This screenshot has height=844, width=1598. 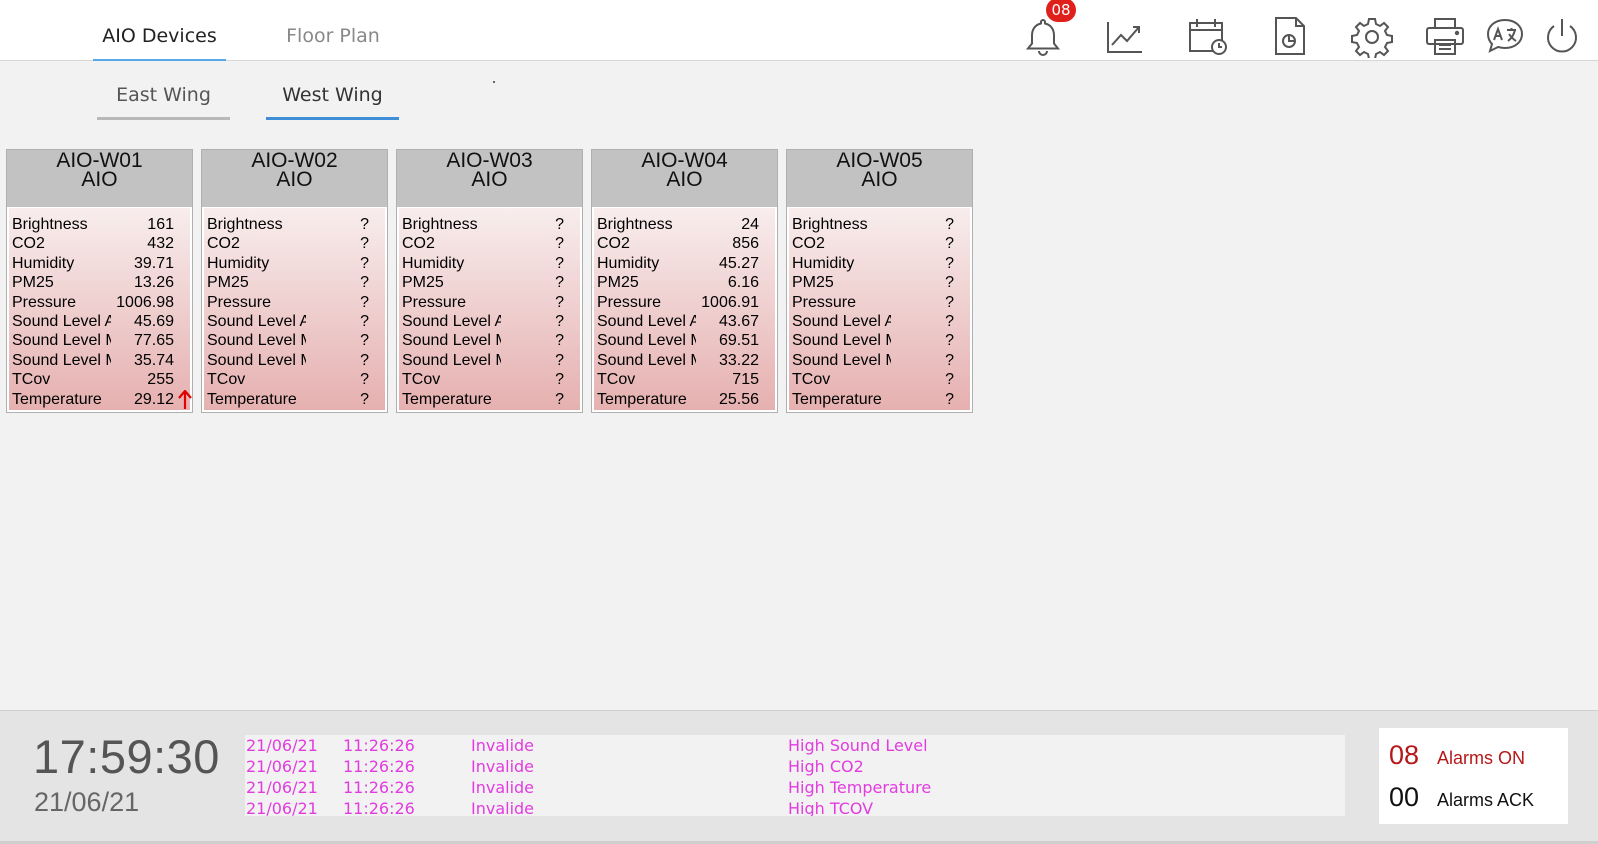 What do you see at coordinates (333, 30) in the screenshot?
I see `tab-floor-plan: Floor Plan` at bounding box center [333, 30].